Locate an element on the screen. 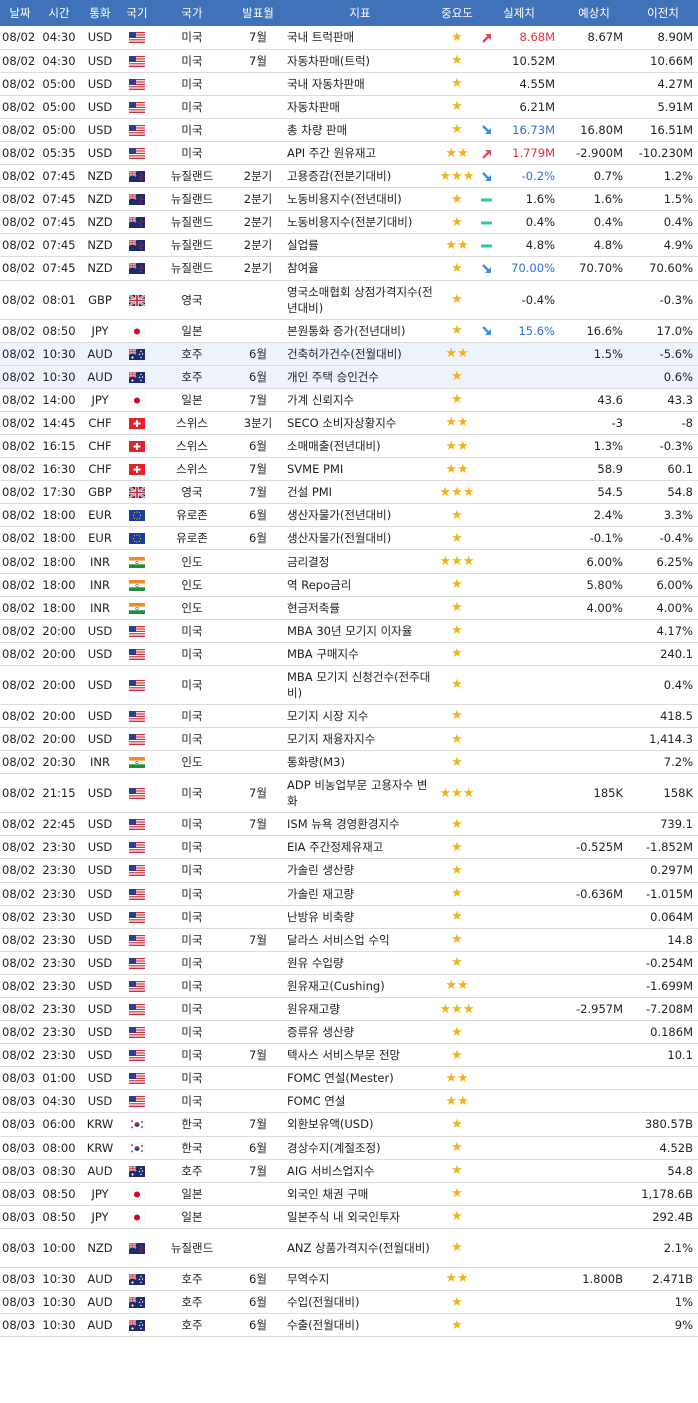  row-indicator: AIG 서비스업지수 is located at coordinates (360, 1171).